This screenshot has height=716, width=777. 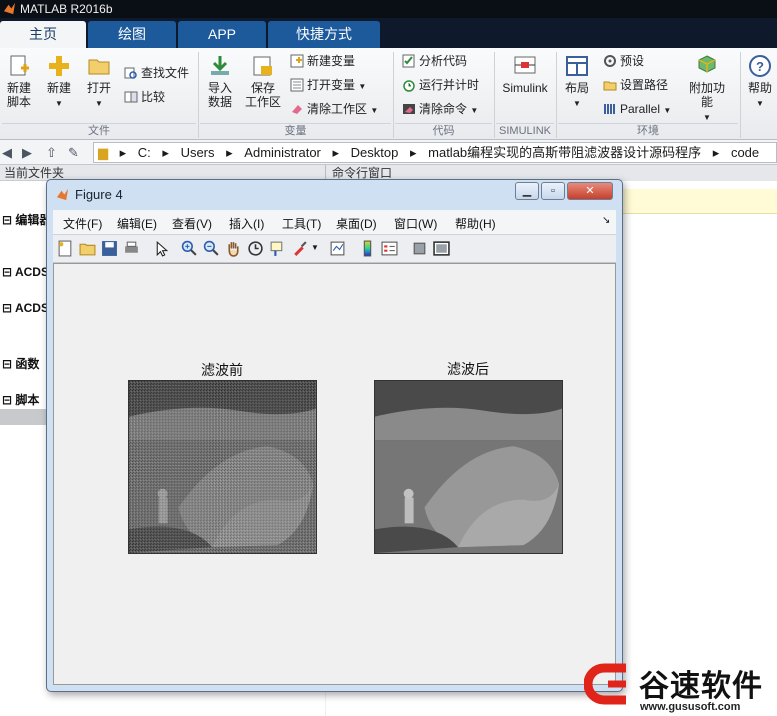 What do you see at coordinates (19, 81) in the screenshot?
I see `new-script-button: 新建 脚本` at bounding box center [19, 81].